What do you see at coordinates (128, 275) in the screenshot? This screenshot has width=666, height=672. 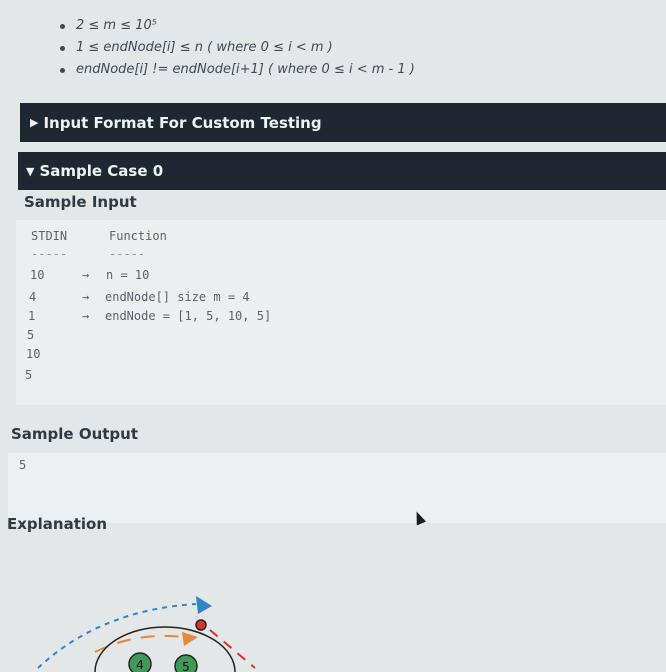 I see `function-text: n = 10` at bounding box center [128, 275].